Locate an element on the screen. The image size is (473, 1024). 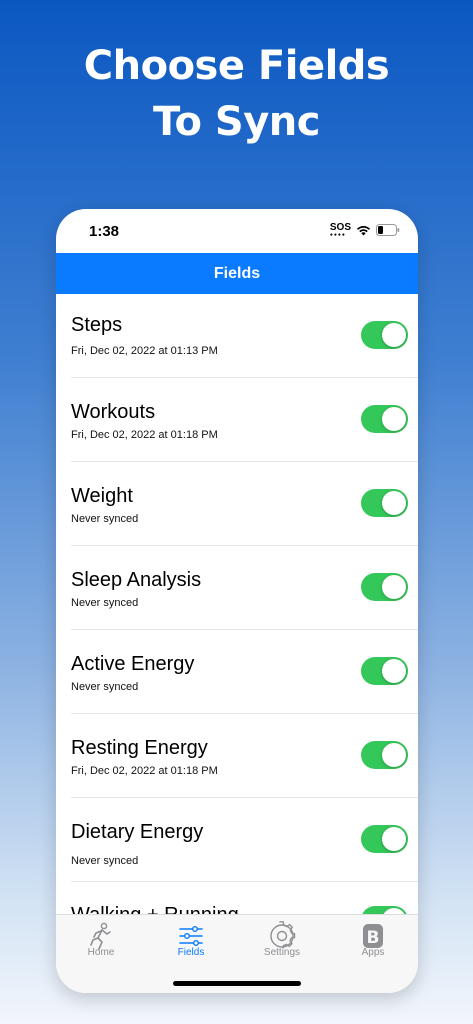
tab-label: Fields is located at coordinates (191, 952).